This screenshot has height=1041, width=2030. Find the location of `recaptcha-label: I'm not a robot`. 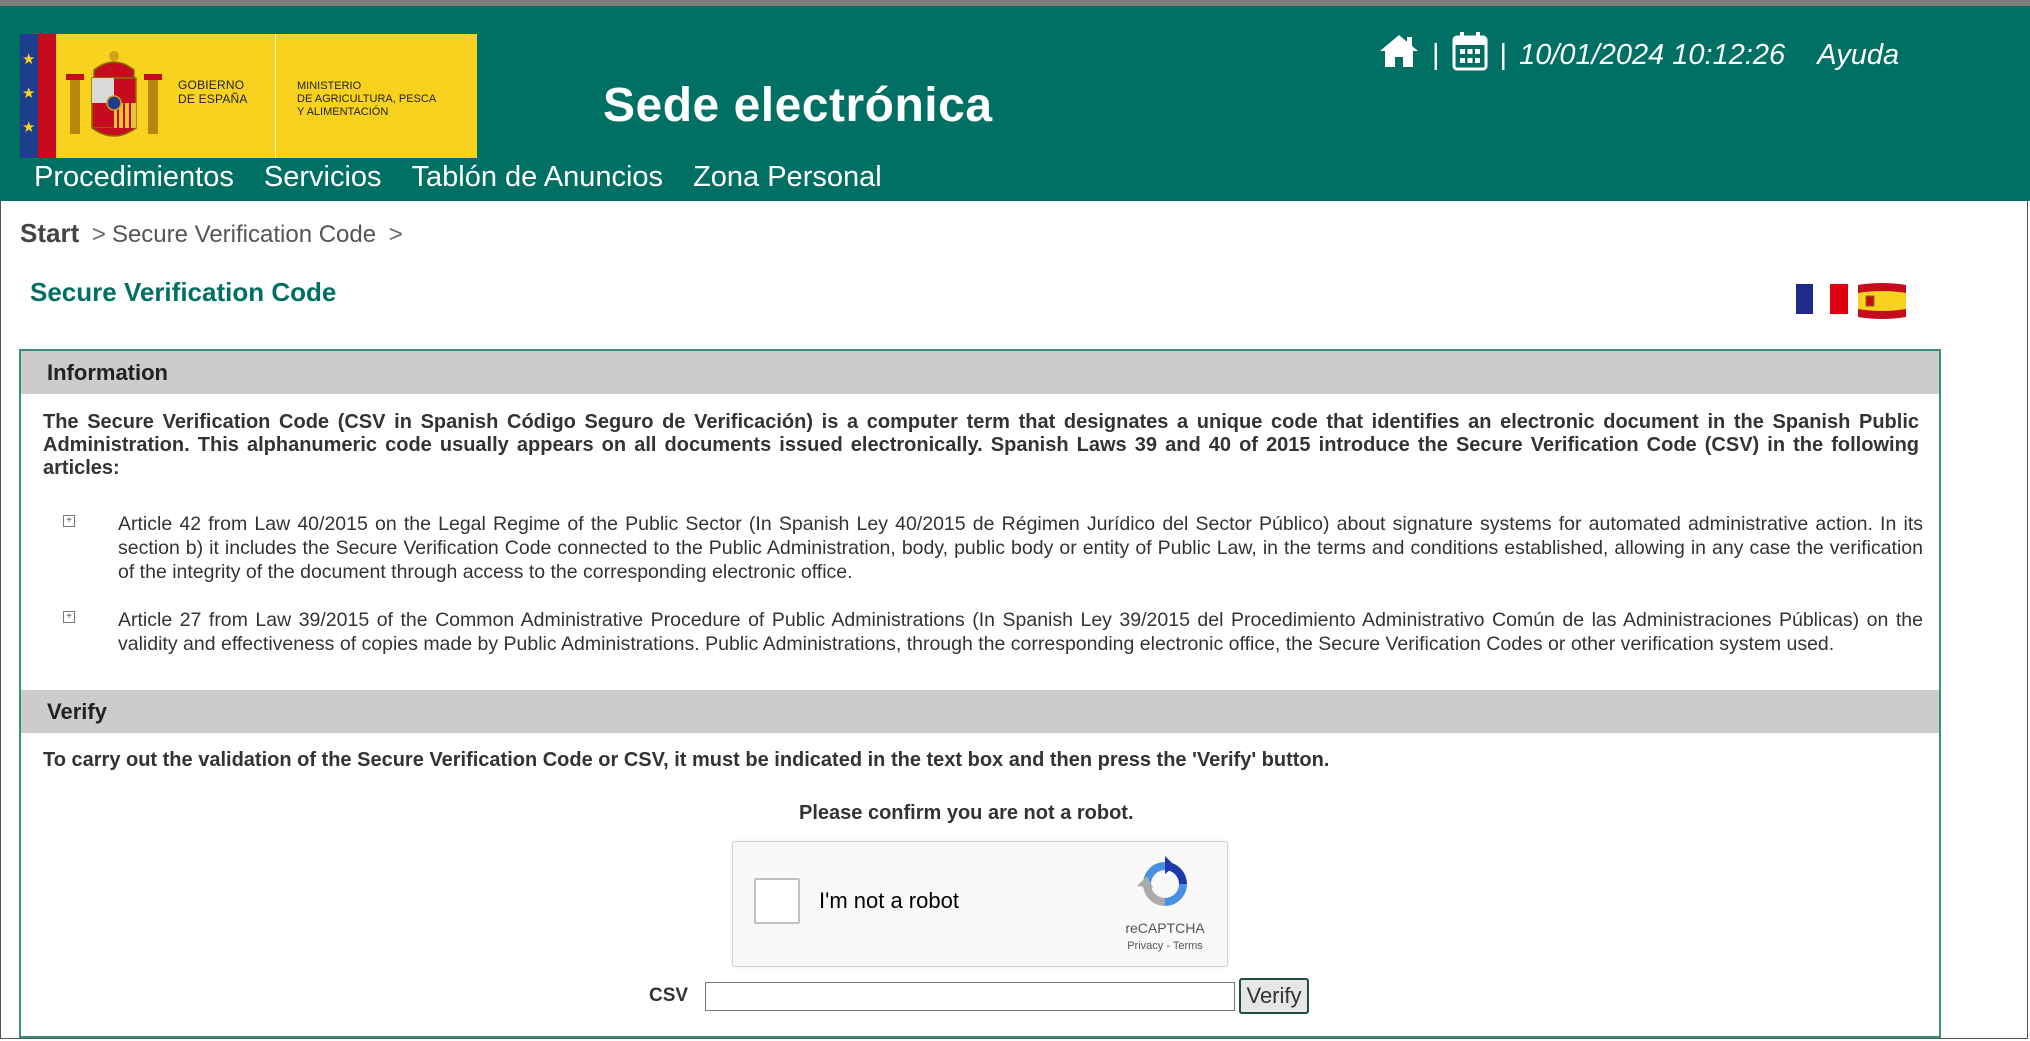

recaptcha-label: I'm not a robot is located at coordinates (889, 900).